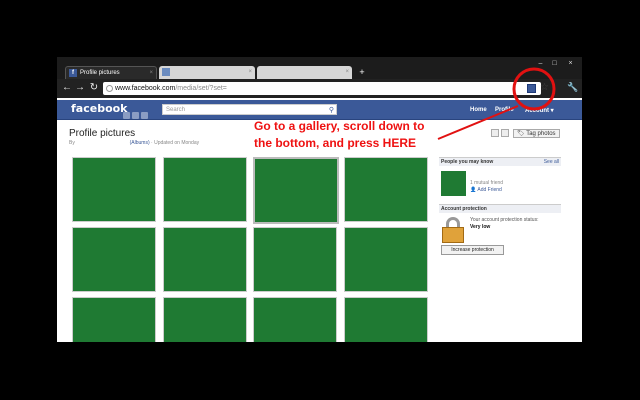 The image size is (640, 400). Describe the element at coordinates (472, 250) in the screenshot. I see `increase-protection-button: Increase protection` at that location.